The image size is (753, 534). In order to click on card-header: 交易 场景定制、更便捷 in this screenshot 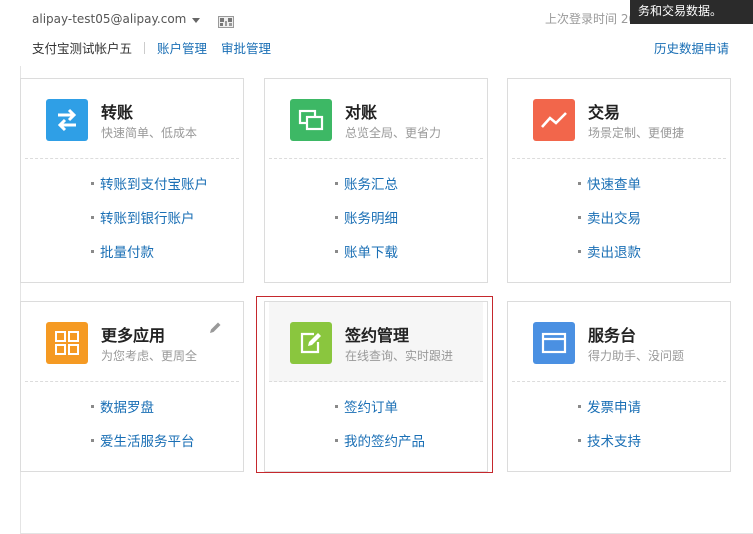, I will do `click(619, 119)`.